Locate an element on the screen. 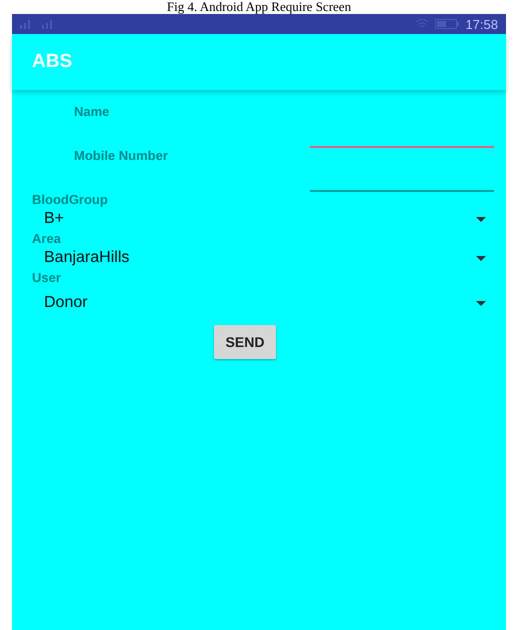 The image size is (518, 630). battery-icon is located at coordinates (447, 24).